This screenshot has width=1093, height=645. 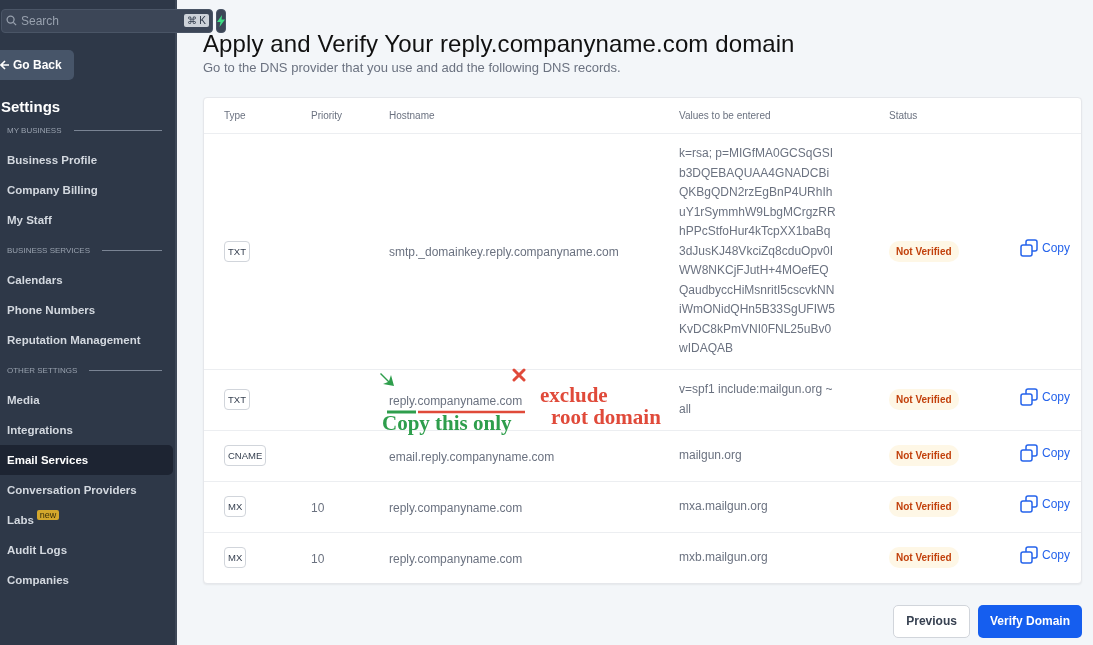 I want to click on search-icon, so click(x=11, y=20).